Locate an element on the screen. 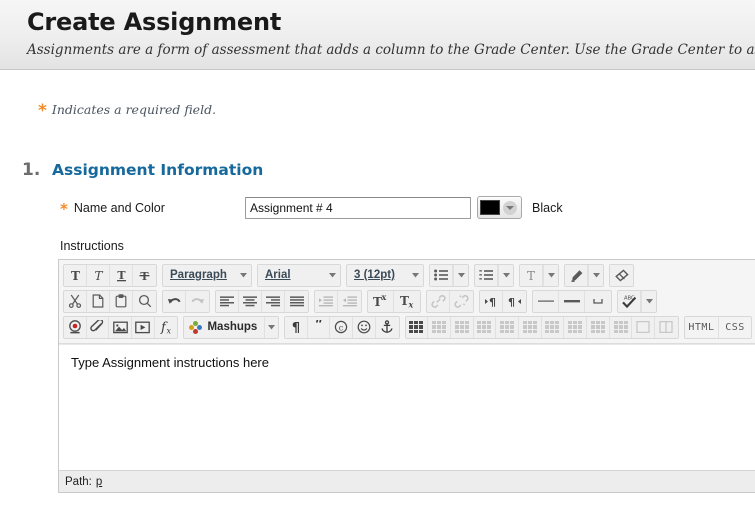 This screenshot has width=755, height=516. thick-line-icon is located at coordinates (572, 301).